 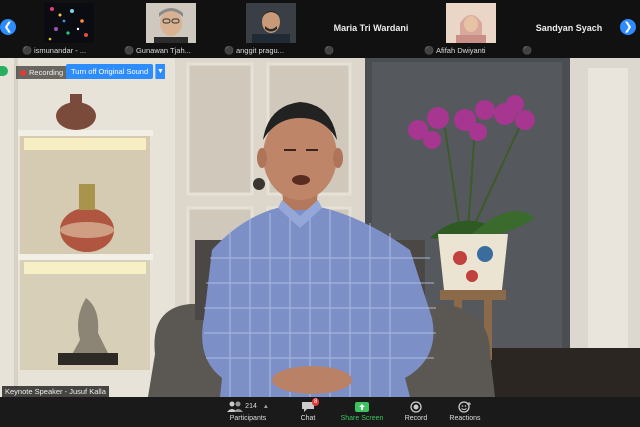 What do you see at coordinates (235, 406) in the screenshot?
I see `participants-icon` at bounding box center [235, 406].